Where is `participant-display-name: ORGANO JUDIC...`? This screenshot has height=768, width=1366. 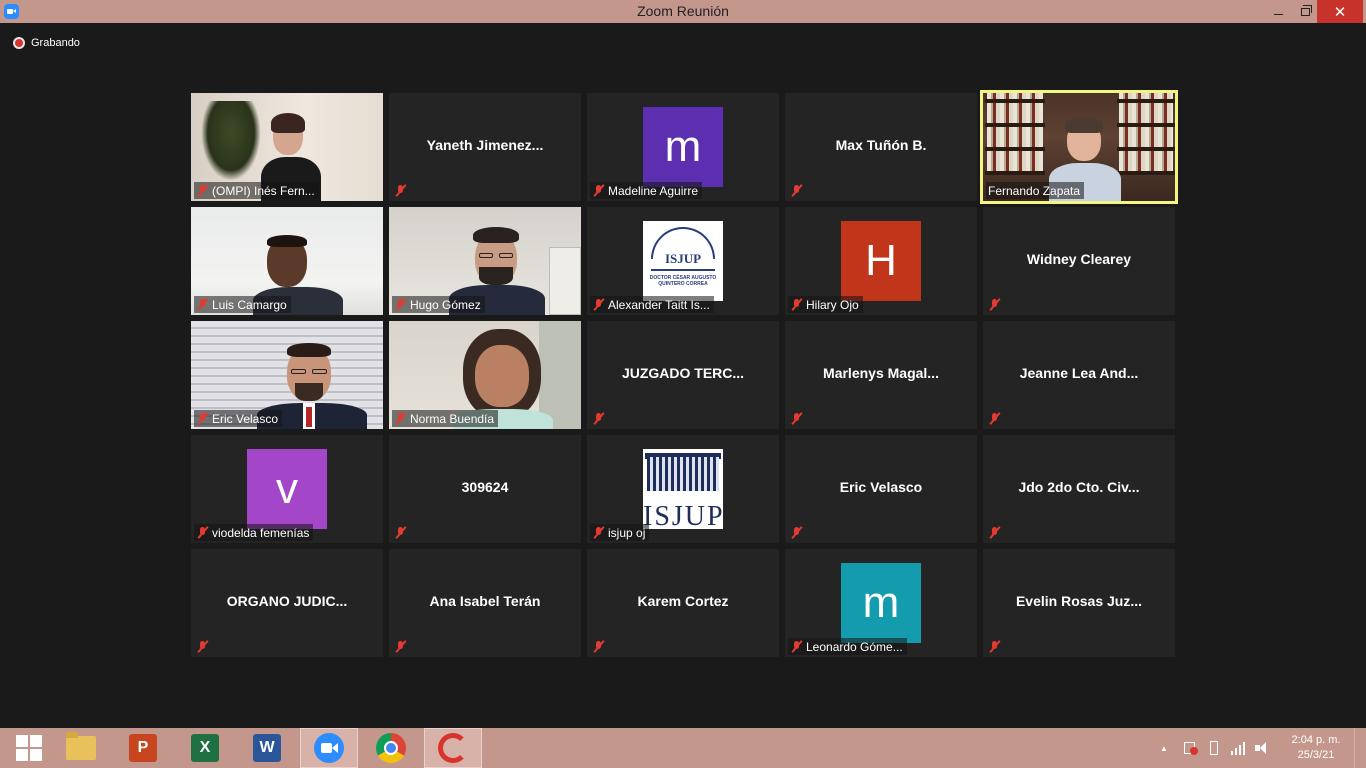 participant-display-name: ORGANO JUDIC... is located at coordinates (287, 601).